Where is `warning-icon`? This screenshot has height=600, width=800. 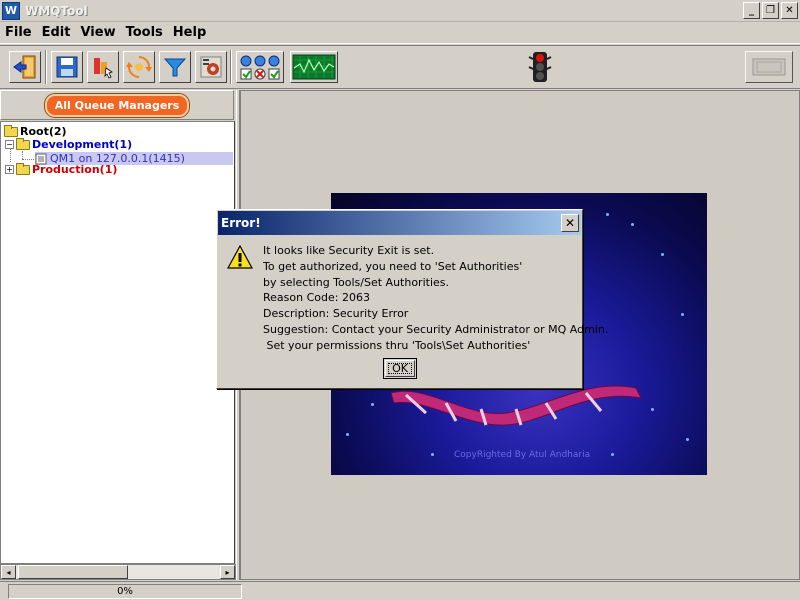 warning-icon is located at coordinates (240, 256).